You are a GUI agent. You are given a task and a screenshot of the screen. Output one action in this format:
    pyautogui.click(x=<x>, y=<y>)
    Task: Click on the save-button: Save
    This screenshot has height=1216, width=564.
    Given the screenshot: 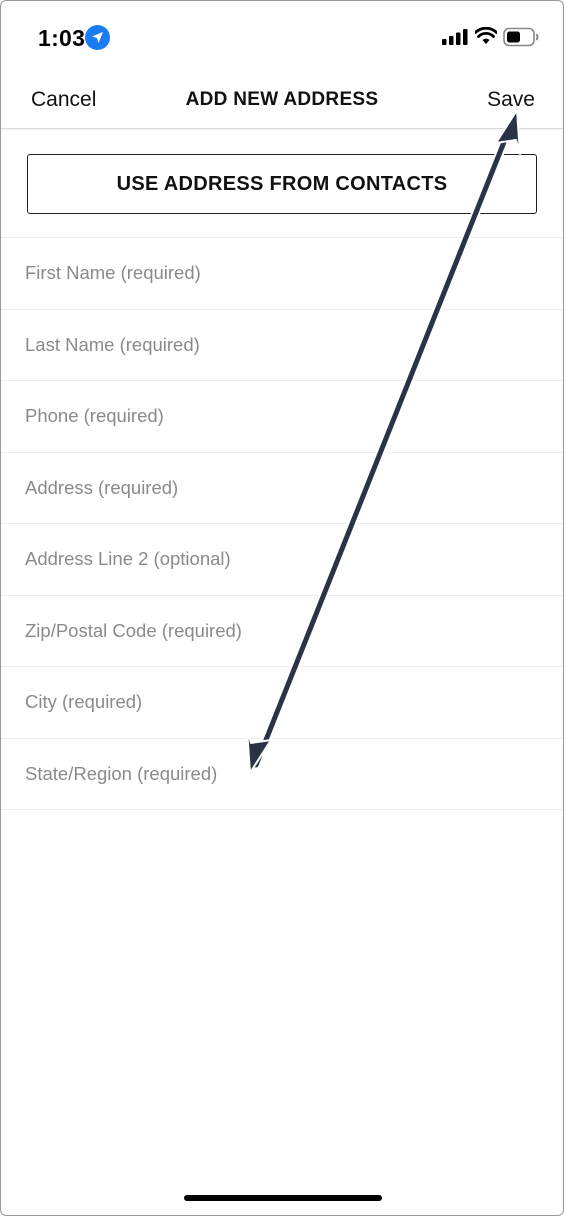 What is the action you would take?
    pyautogui.click(x=511, y=100)
    